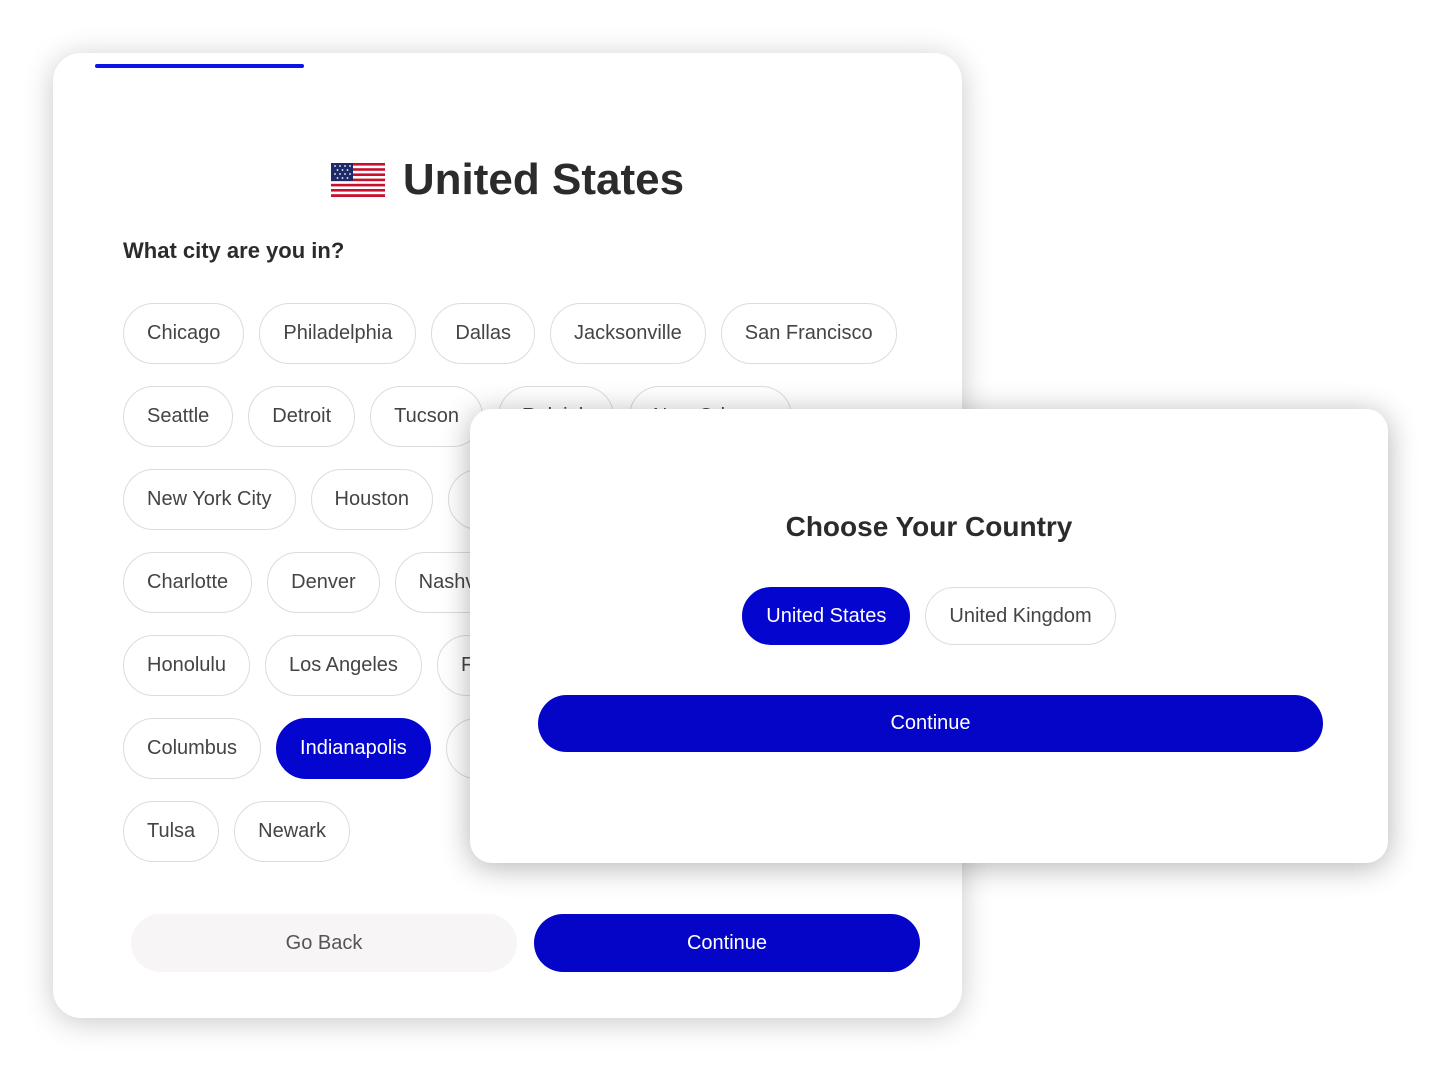  What do you see at coordinates (200, 66) in the screenshot?
I see `progress-bar` at bounding box center [200, 66].